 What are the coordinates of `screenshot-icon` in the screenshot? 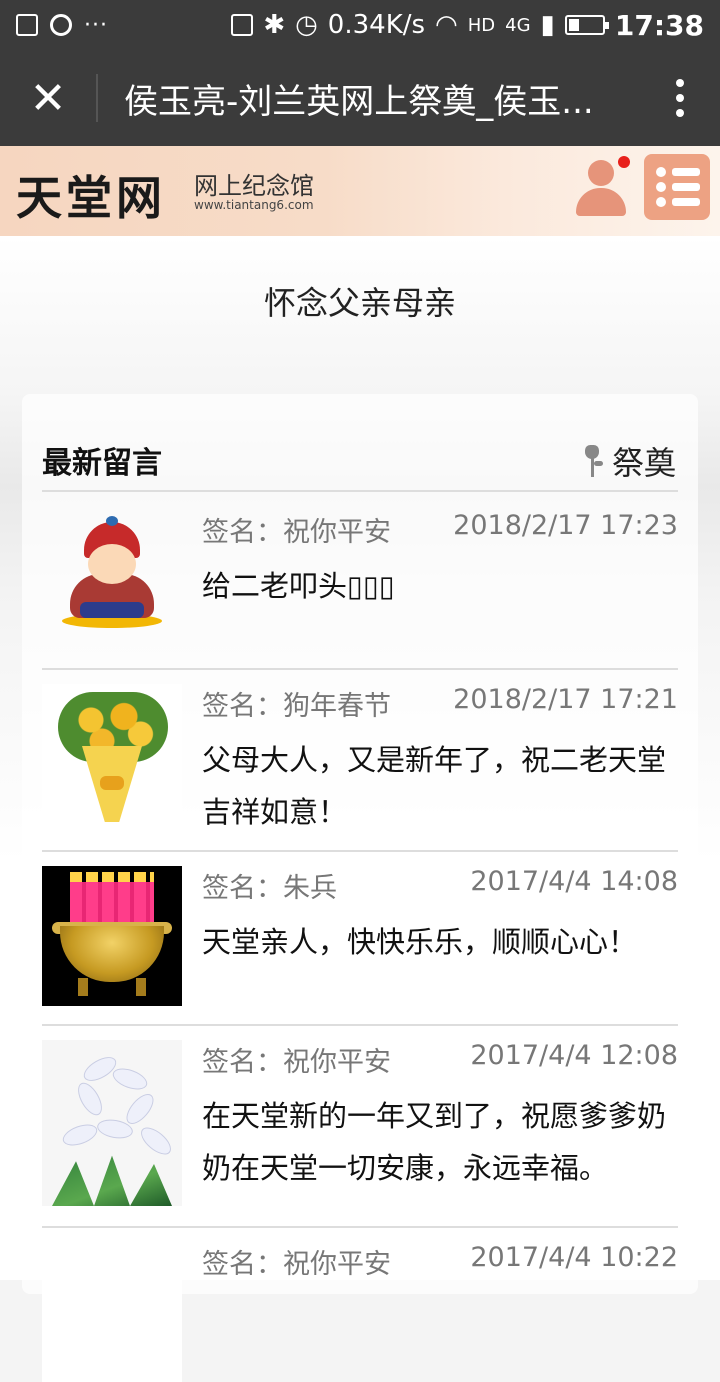 It's located at (242, 25).